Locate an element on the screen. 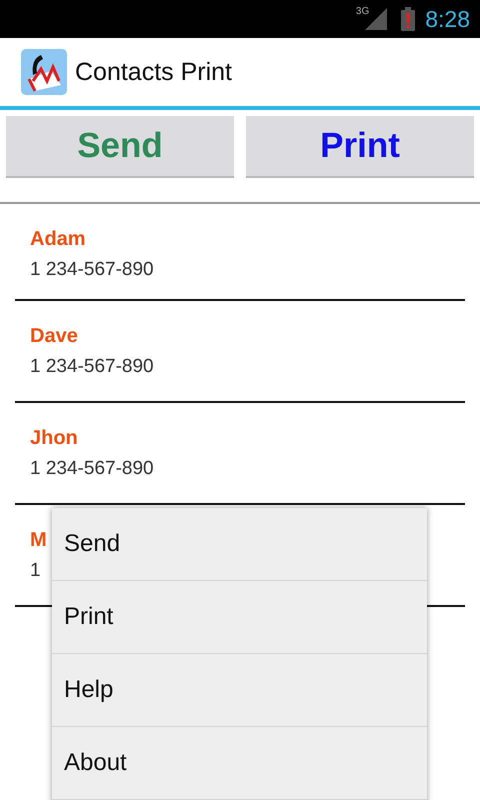 The height and width of the screenshot is (800, 480). contact-name: Jhon is located at coordinates (54, 438).